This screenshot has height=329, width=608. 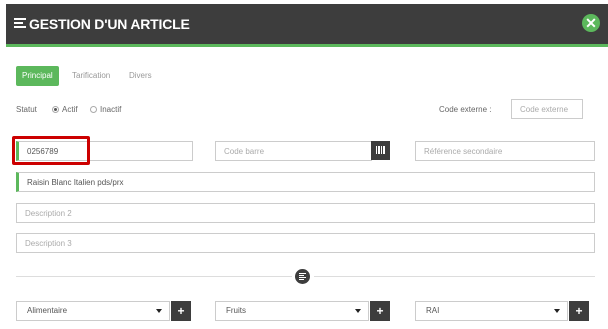 I want to click on align-left-circle-icon, so click(x=302, y=276).